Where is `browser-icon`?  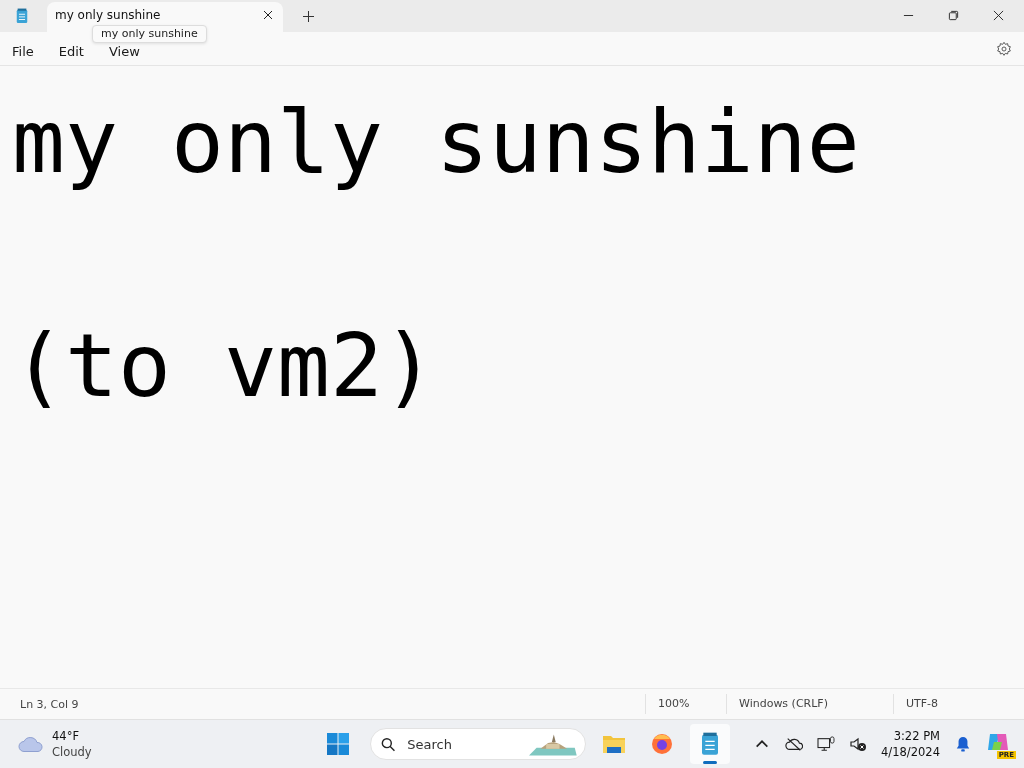 browser-icon is located at coordinates (662, 744).